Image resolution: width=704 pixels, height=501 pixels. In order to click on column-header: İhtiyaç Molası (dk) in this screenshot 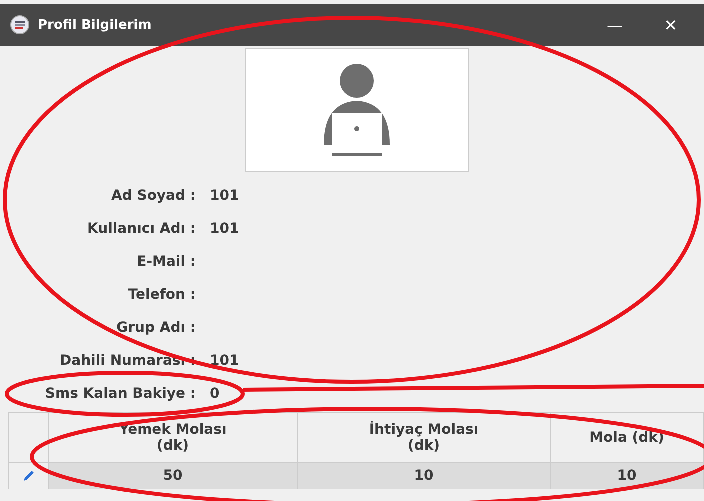, I will do `click(424, 438)`.